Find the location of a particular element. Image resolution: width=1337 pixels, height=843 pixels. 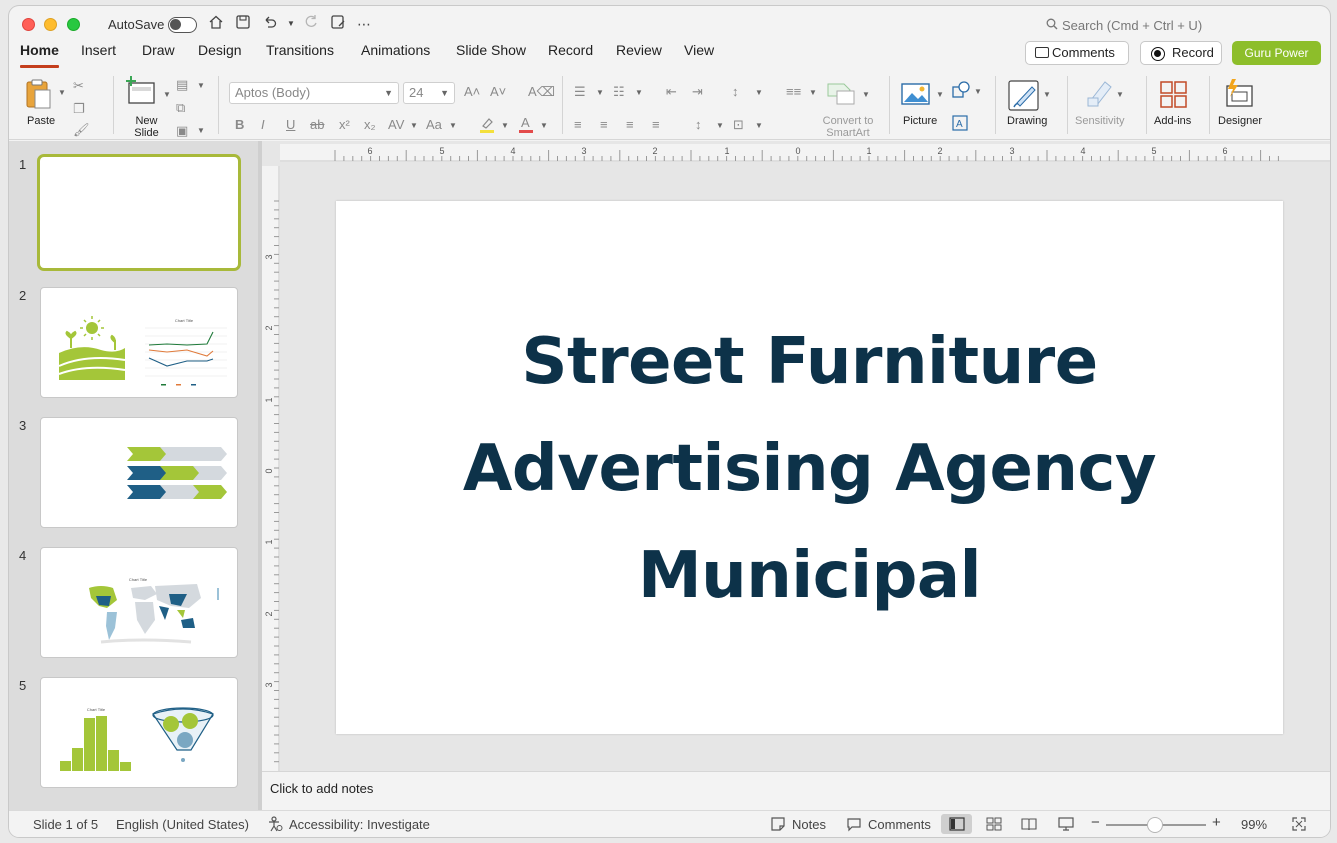

subscript-icon: x₂ is located at coordinates (370, 125).